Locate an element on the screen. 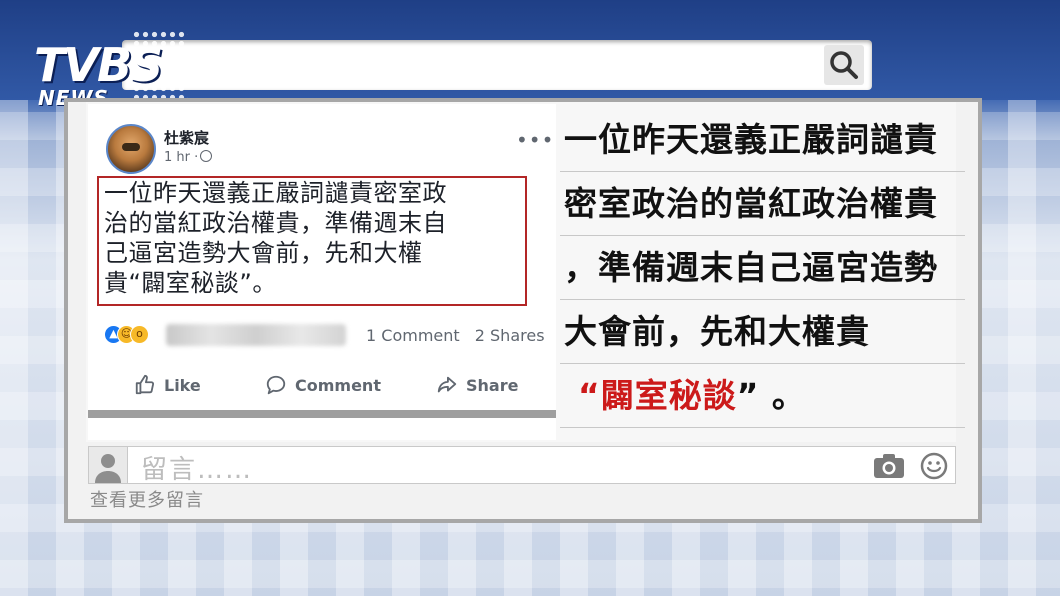 The image size is (1060, 596). post-text-line: 貴“闢室秘談”。 is located at coordinates (190, 283).